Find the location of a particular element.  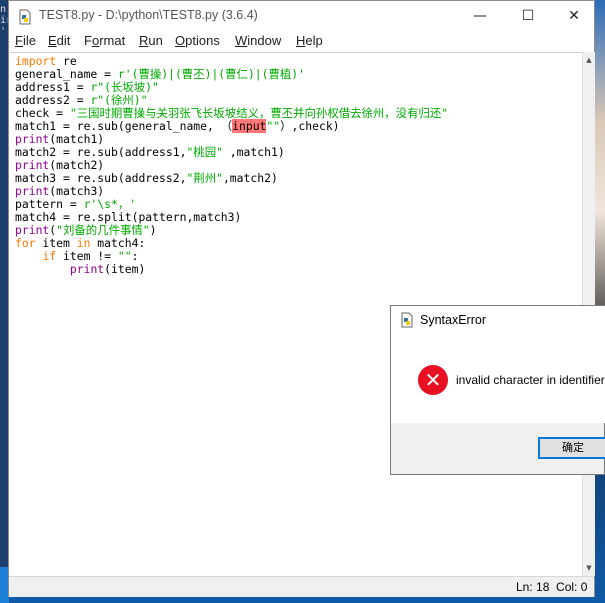

minimize-button: — is located at coordinates (480, 16).